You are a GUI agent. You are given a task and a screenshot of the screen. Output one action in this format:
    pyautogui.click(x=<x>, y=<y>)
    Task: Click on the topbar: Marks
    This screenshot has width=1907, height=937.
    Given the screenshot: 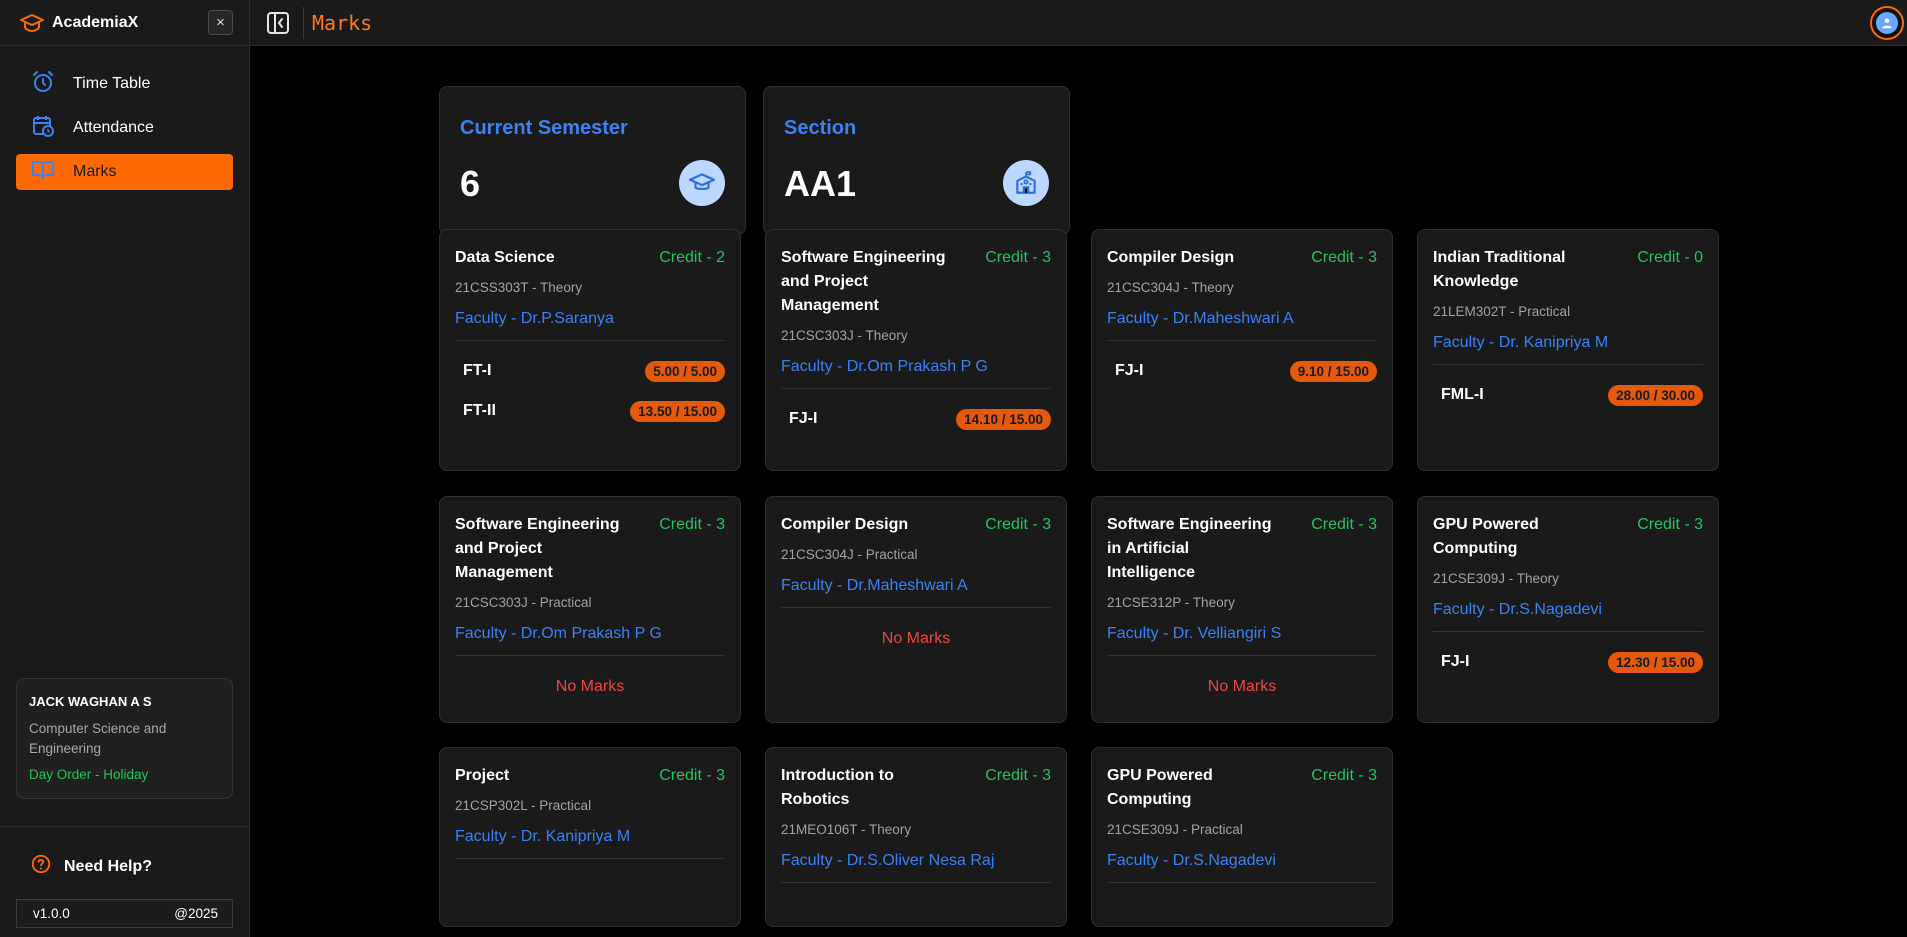 What is the action you would take?
    pyautogui.click(x=1078, y=23)
    